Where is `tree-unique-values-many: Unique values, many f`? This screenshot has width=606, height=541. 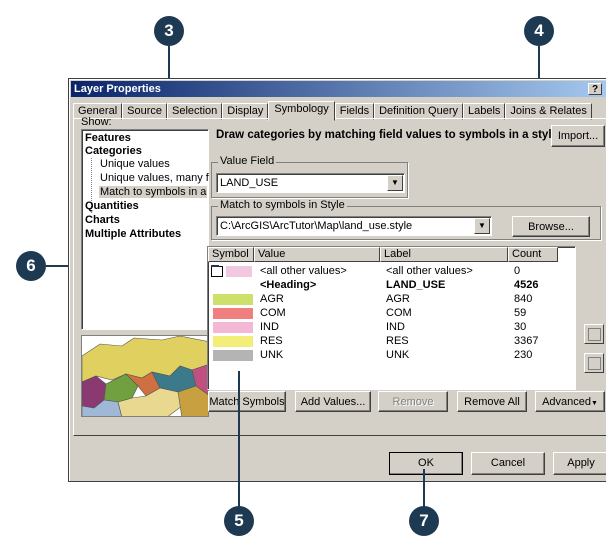
tree-unique-values-many: Unique values, many f is located at coordinates (154, 178).